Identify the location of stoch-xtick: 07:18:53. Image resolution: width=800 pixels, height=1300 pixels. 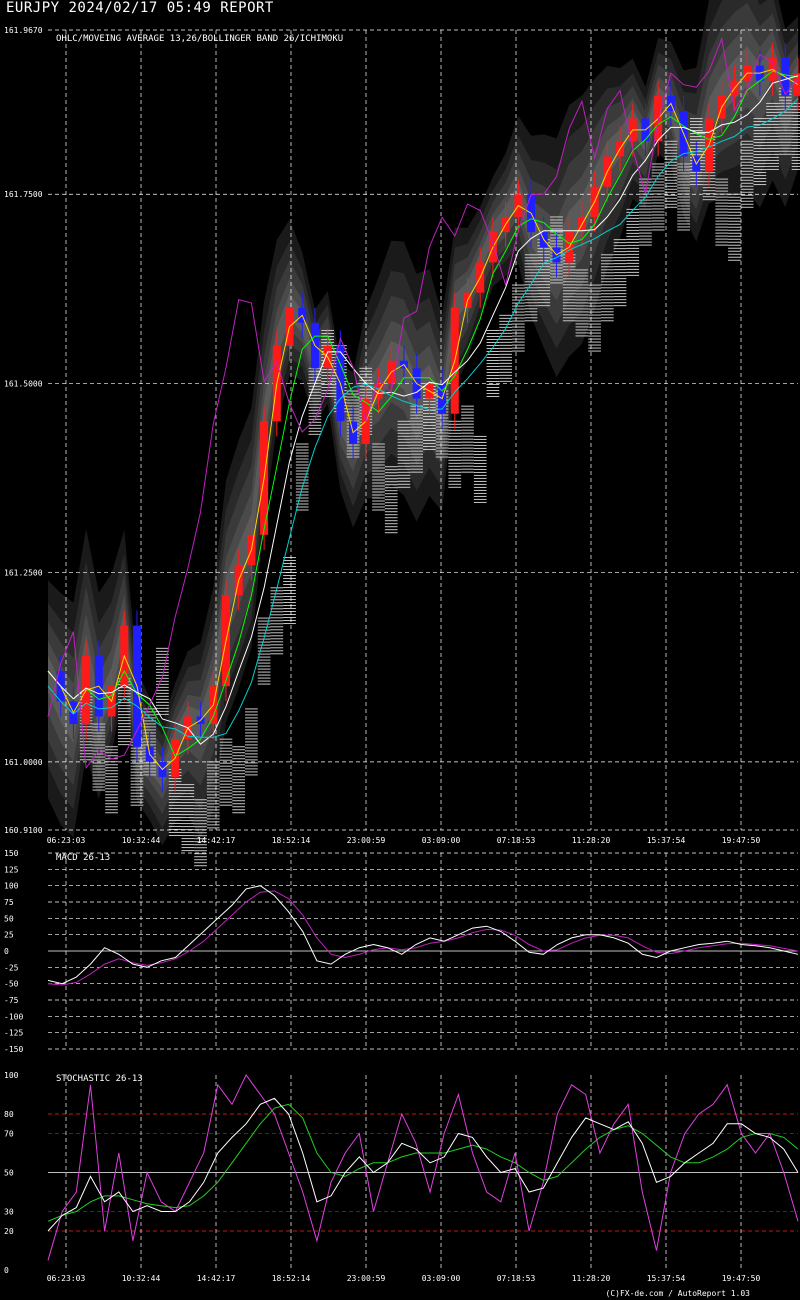
(516, 1278).